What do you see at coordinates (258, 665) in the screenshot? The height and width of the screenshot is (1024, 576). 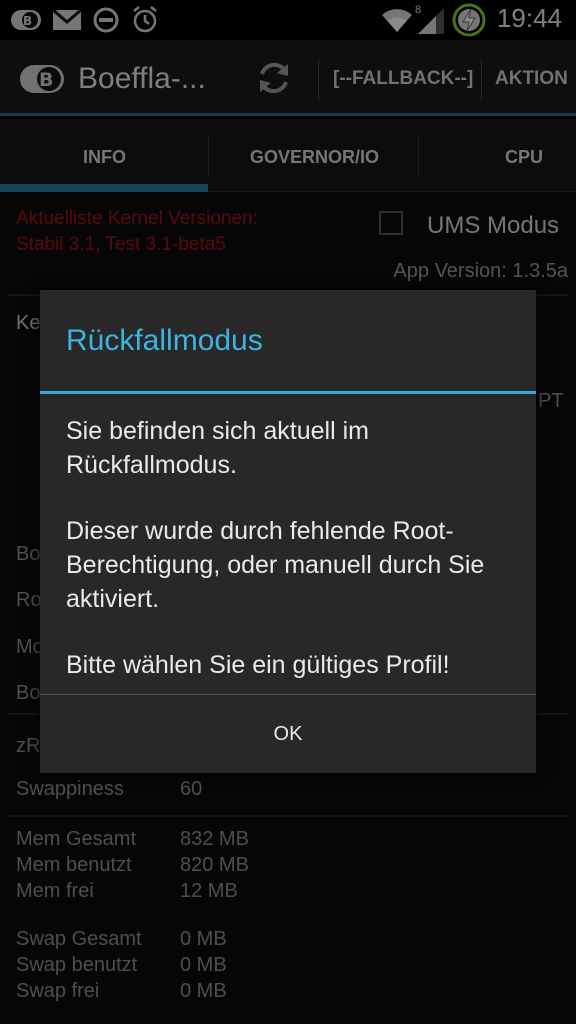 I see `dialog-message-3: Bitte wählen Sie ein gültiges Profil!` at bounding box center [258, 665].